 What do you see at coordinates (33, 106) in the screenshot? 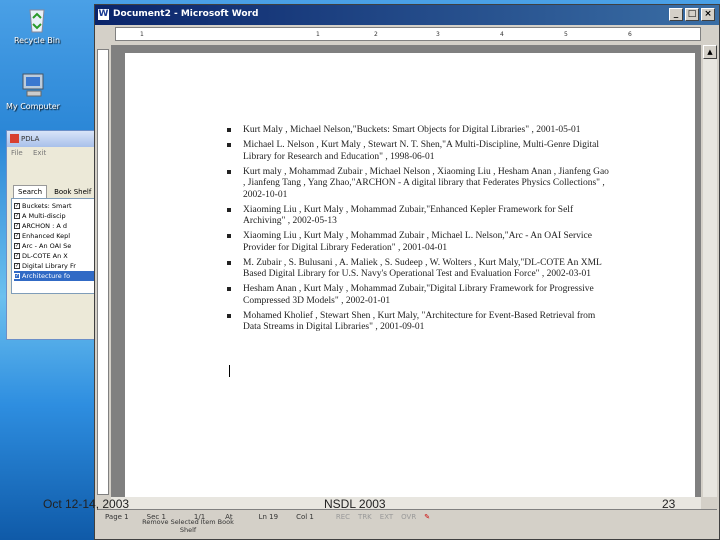
I see `my-computer-label: My Computer` at bounding box center [33, 106].